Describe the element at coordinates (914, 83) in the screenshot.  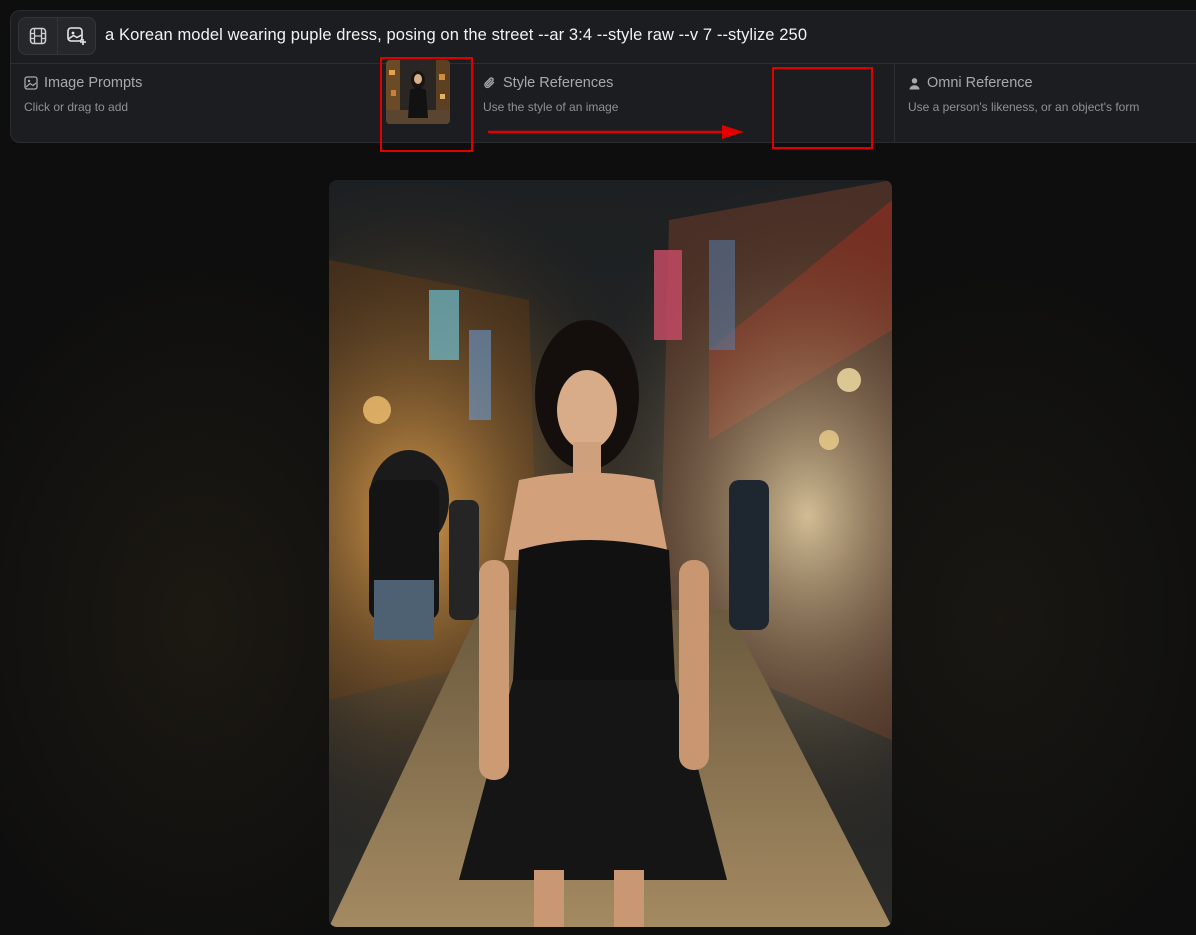
I see `person-icon` at that location.